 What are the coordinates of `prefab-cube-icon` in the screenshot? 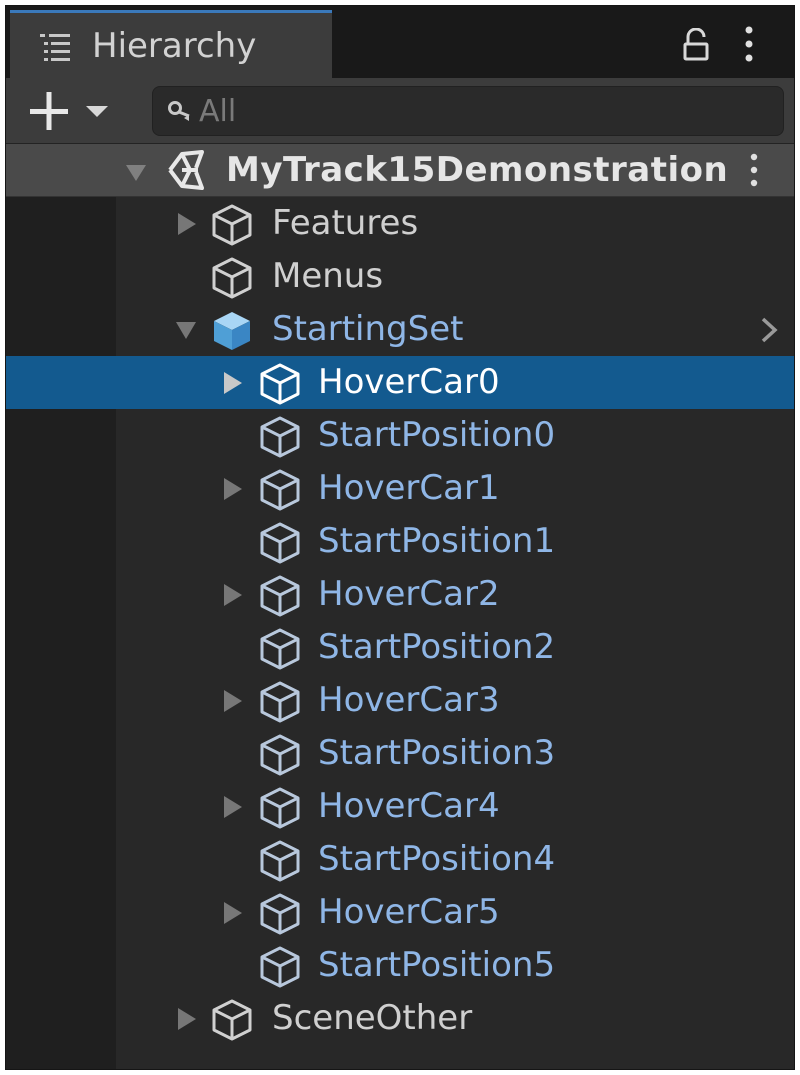 It's located at (232, 331).